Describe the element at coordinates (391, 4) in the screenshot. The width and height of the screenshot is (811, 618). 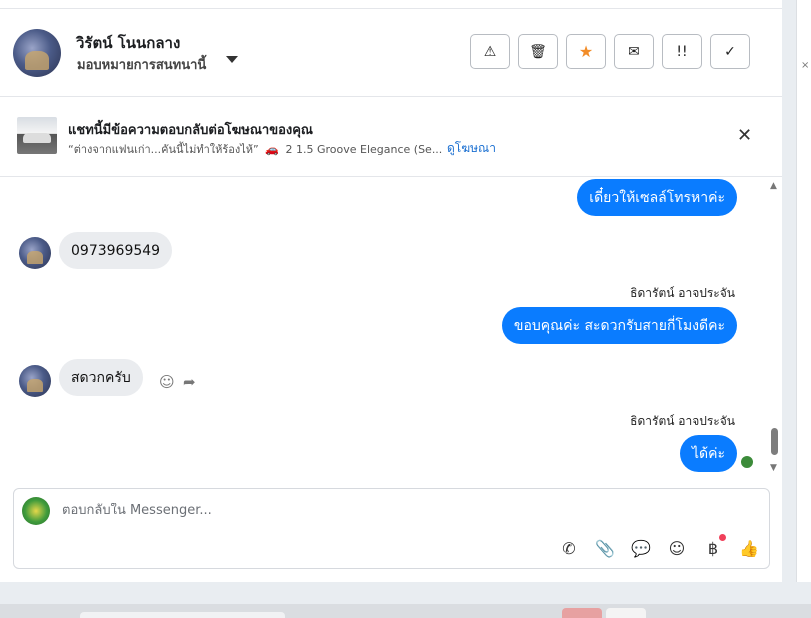
I see `top-divider` at that location.